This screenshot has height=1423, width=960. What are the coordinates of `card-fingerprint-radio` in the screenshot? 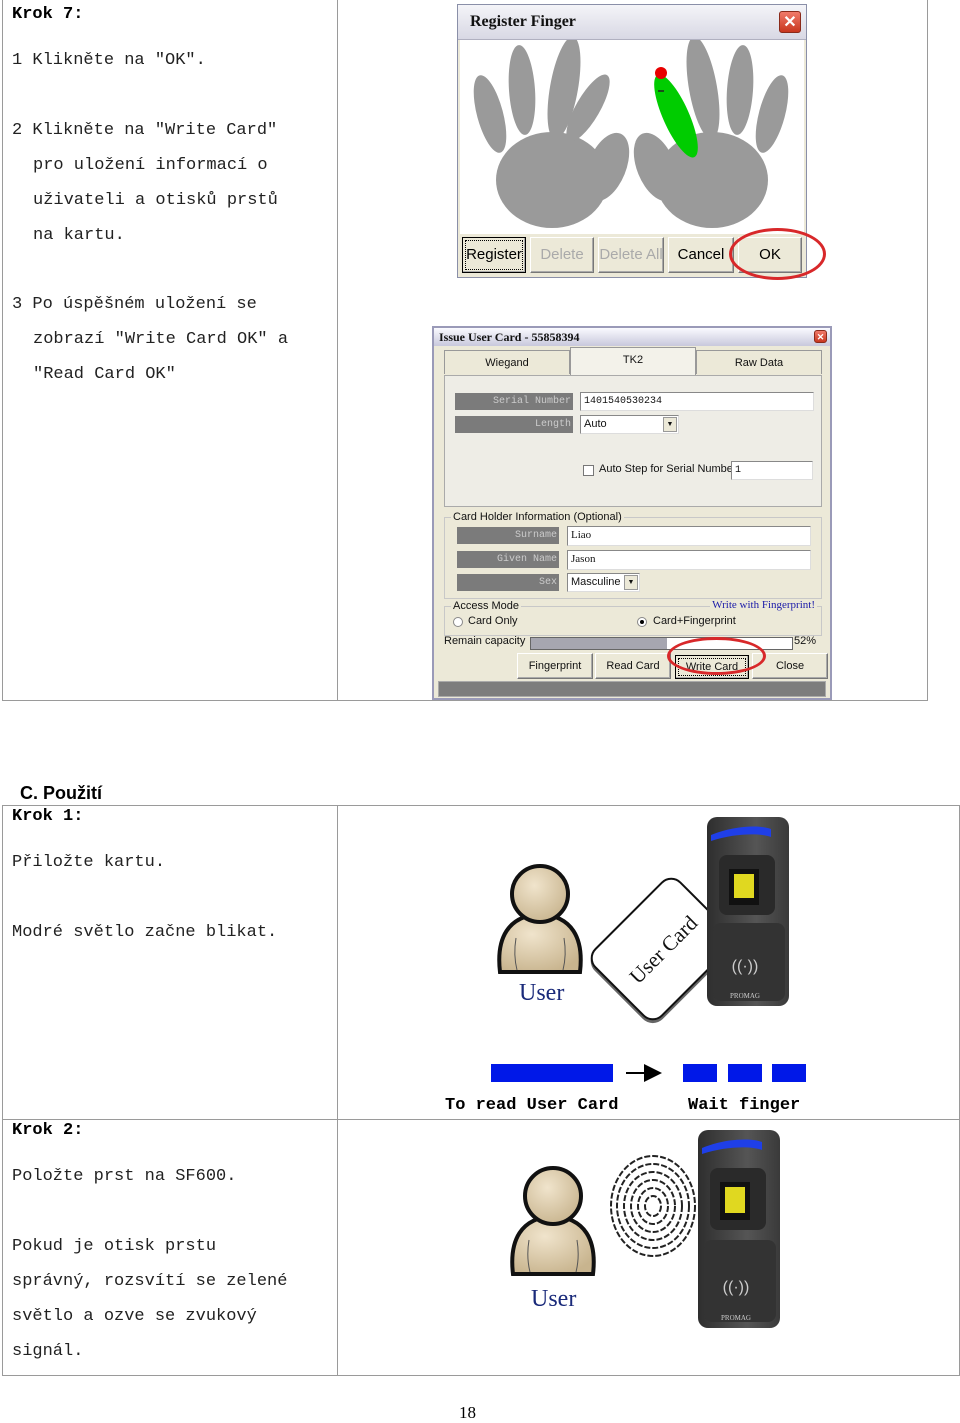 It's located at (642, 622).